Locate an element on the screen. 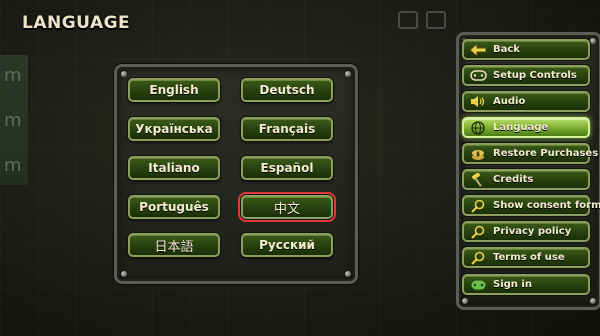 The image size is (600, 336). menu-item-restore-purchases: $ Restore Purchases is located at coordinates (530, 153).